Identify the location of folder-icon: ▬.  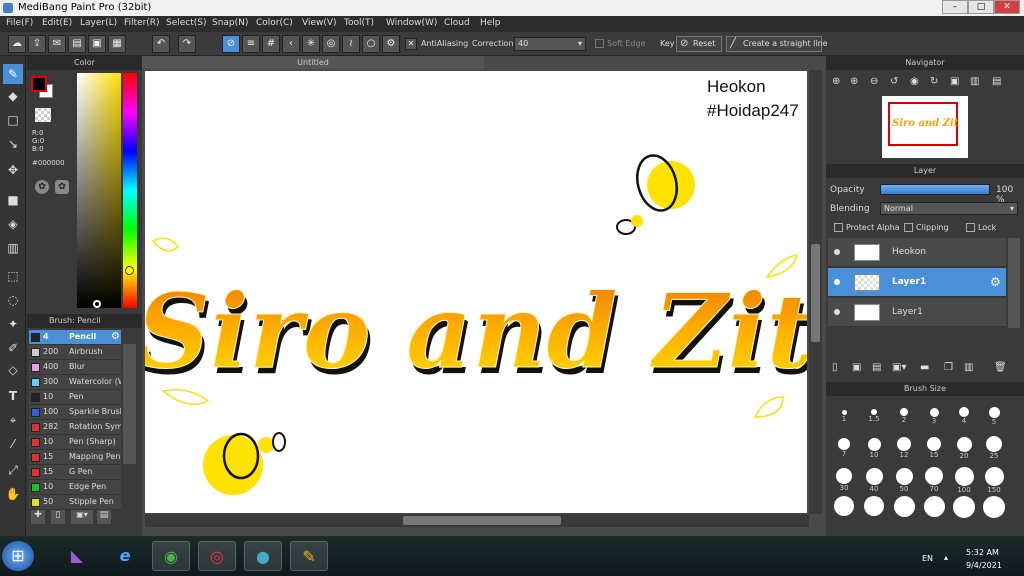
(924, 367).